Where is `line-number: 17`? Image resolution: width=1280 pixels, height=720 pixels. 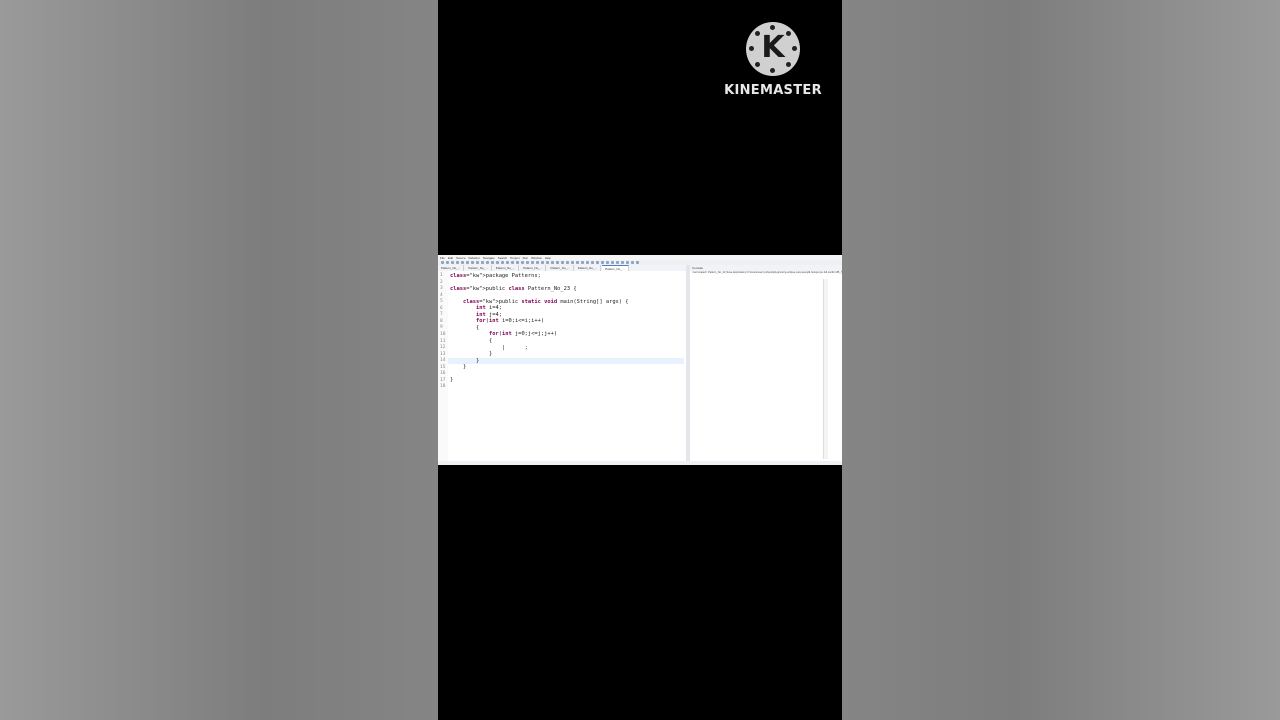 line-number: 17 is located at coordinates (443, 380).